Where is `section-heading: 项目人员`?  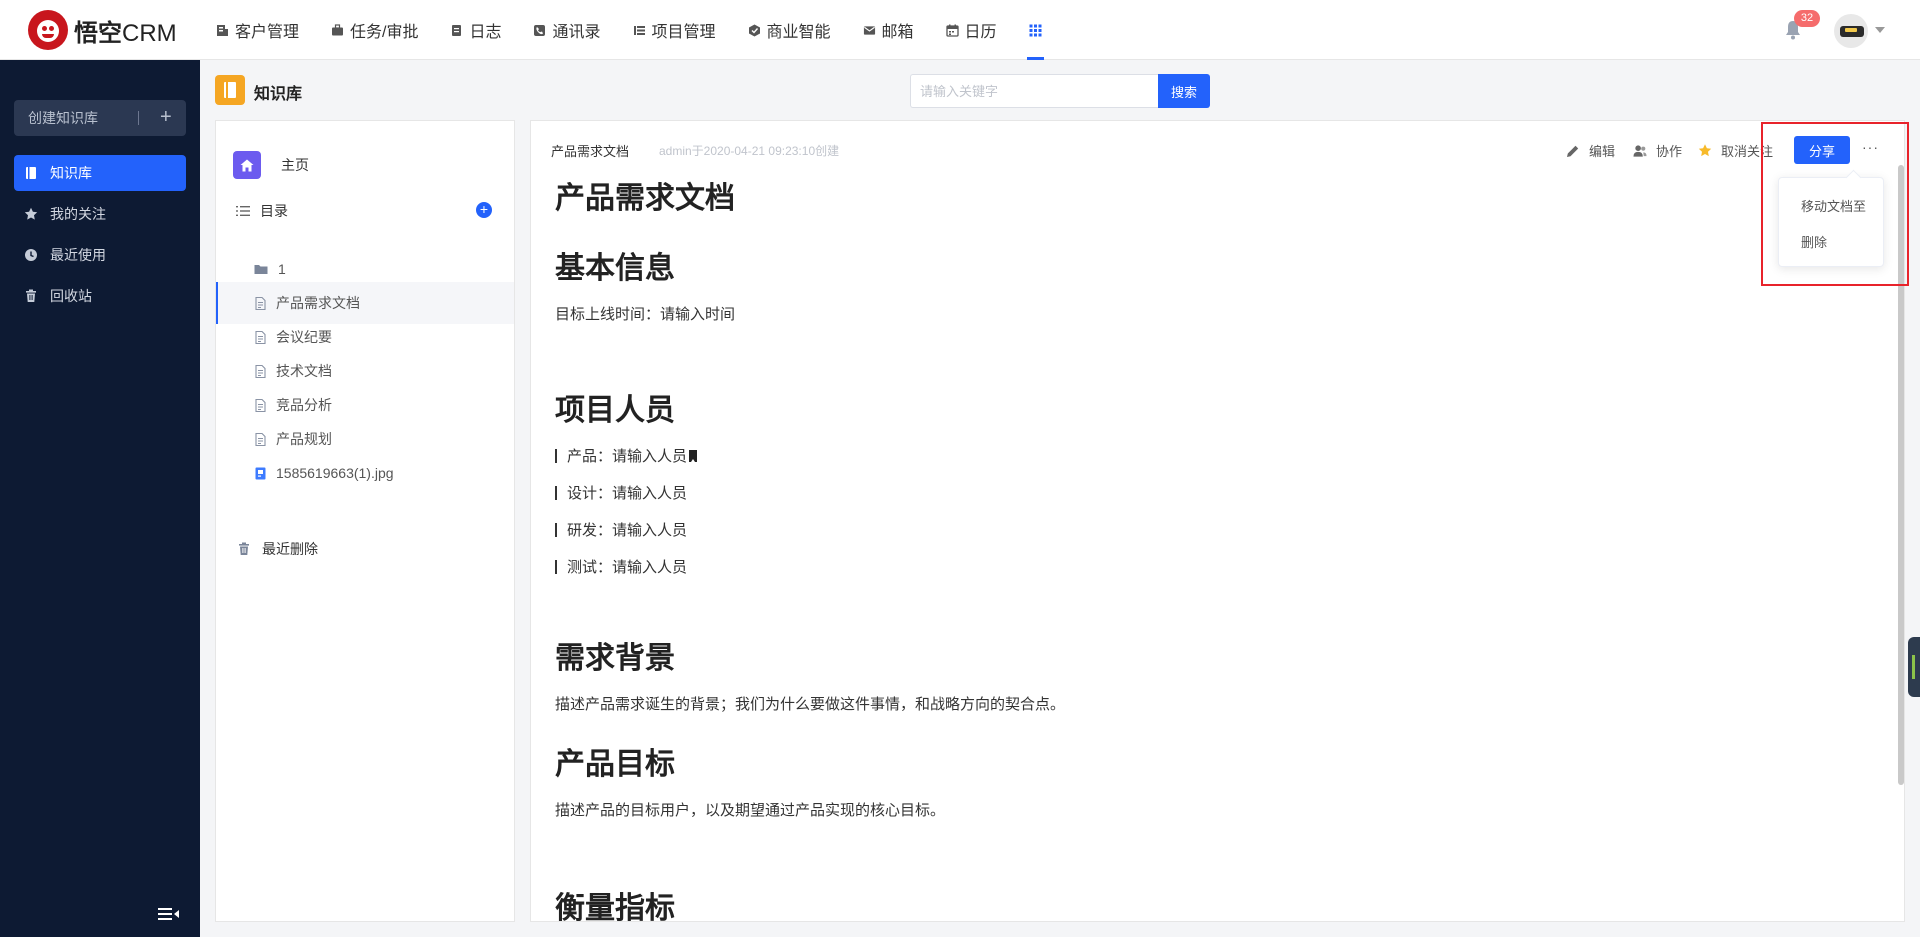
section-heading: 项目人员 is located at coordinates (615, 410).